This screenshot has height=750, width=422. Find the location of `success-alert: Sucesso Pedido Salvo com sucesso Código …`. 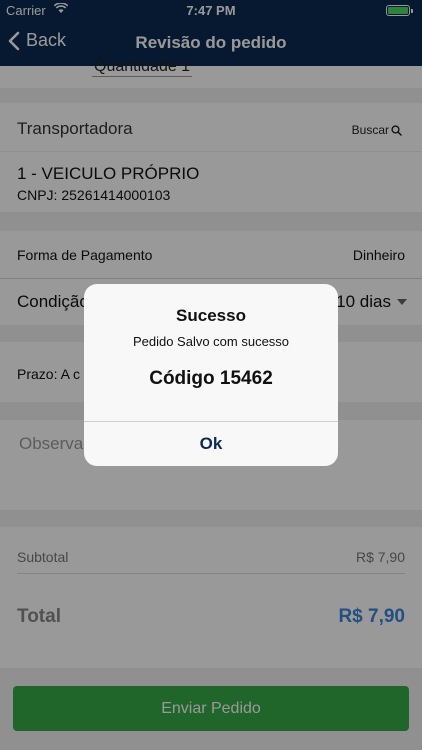

success-alert: Sucesso Pedido Salvo com sucesso Código … is located at coordinates (211, 375).